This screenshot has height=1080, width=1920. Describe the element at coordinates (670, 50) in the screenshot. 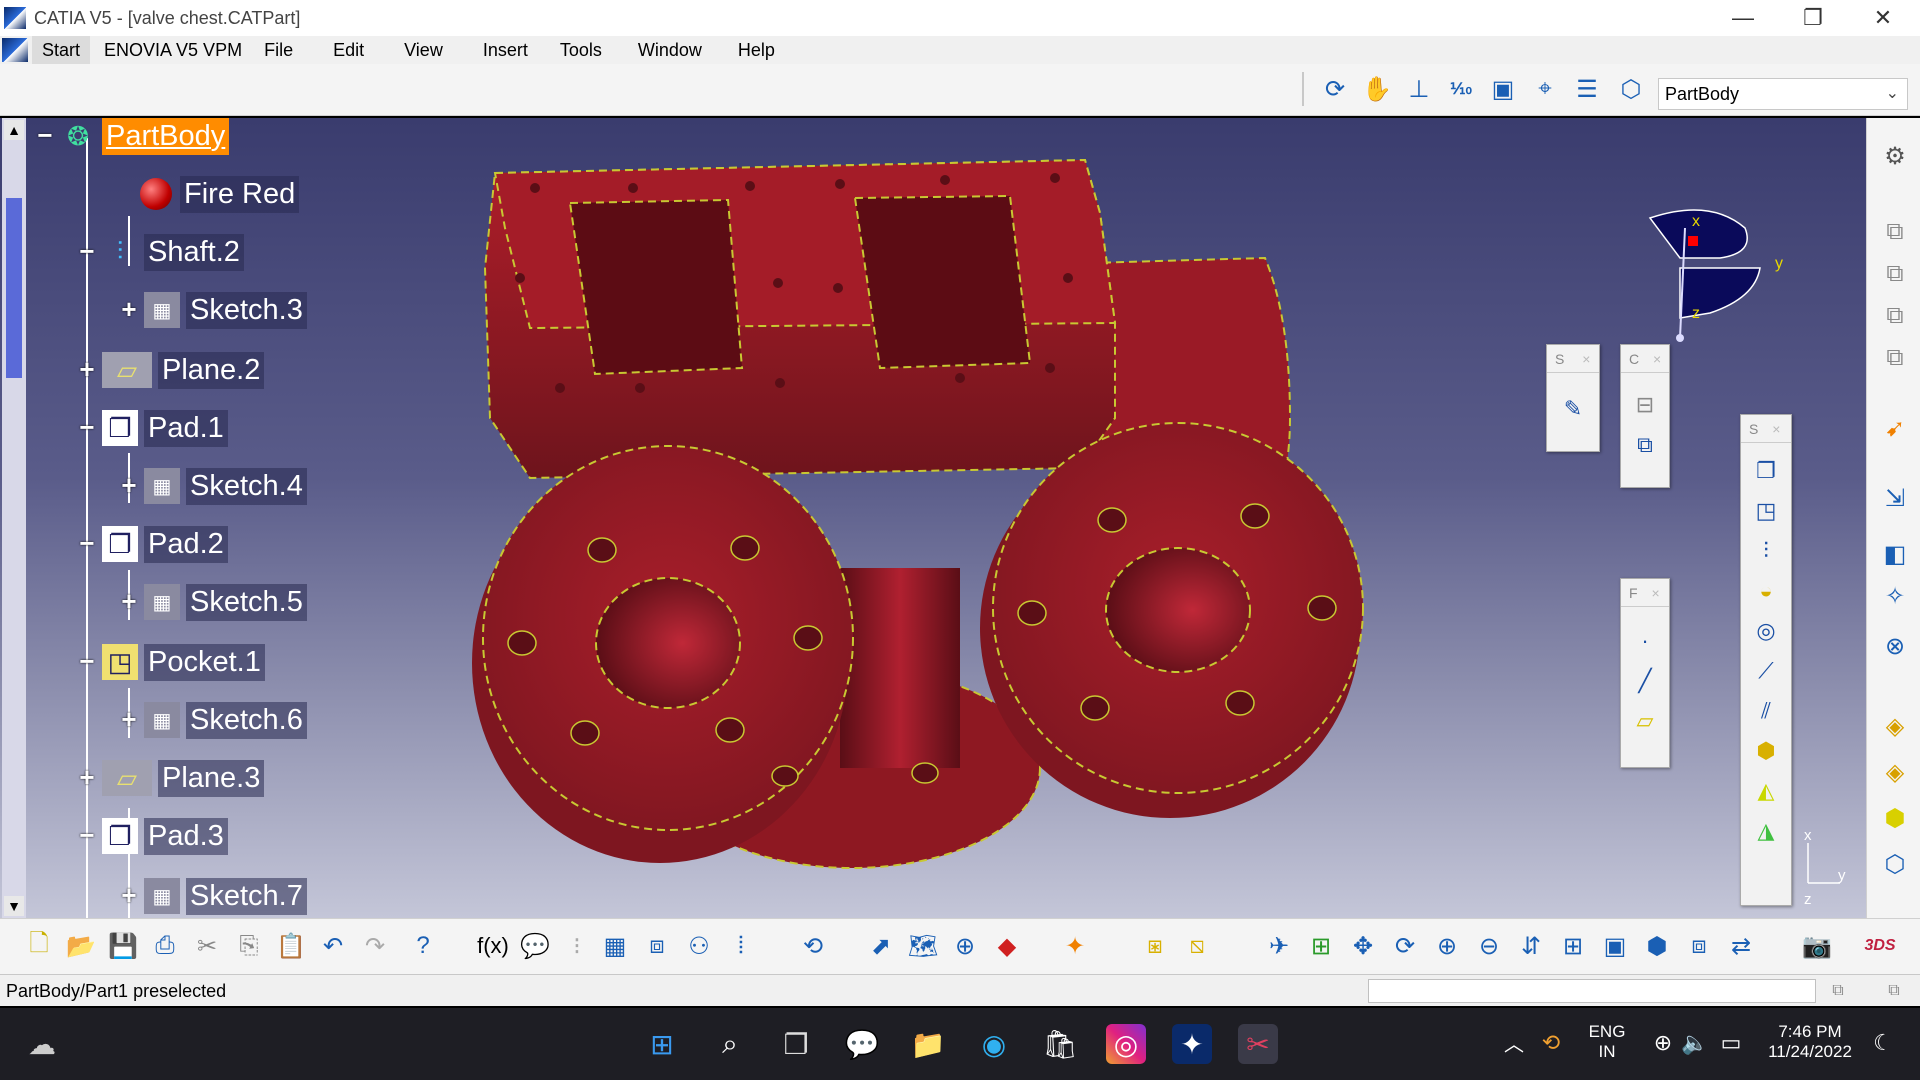

I see `menu-window: Window` at that location.